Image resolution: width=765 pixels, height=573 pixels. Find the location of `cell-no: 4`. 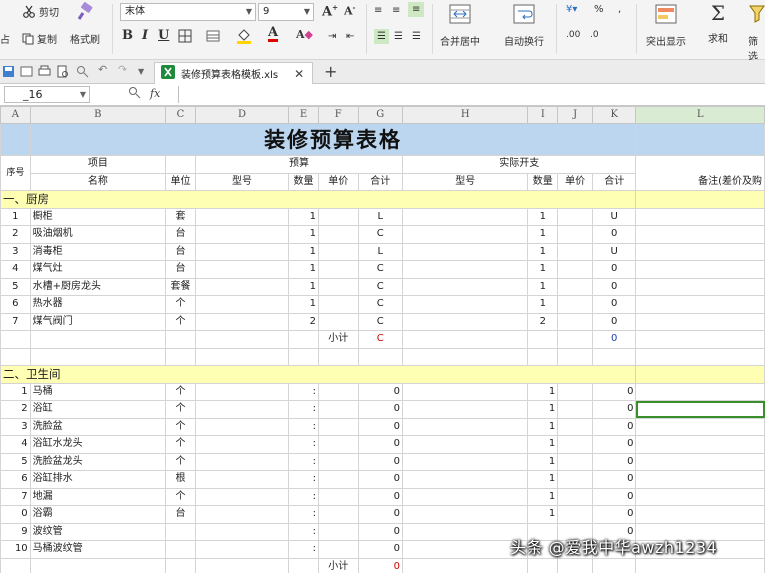

cell-no: 4 is located at coordinates (15, 444).